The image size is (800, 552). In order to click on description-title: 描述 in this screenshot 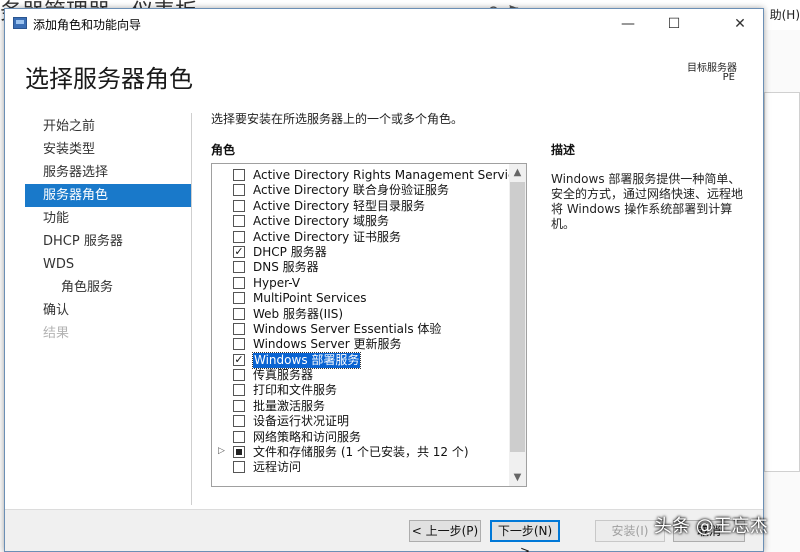, I will do `click(563, 150)`.